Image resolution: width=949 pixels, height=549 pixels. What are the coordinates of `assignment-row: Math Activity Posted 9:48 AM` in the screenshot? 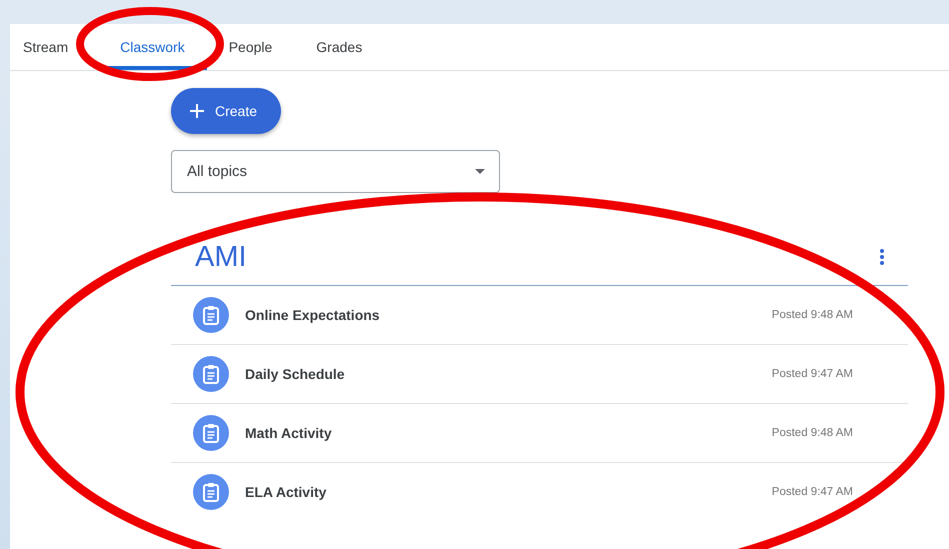 It's located at (539, 433).